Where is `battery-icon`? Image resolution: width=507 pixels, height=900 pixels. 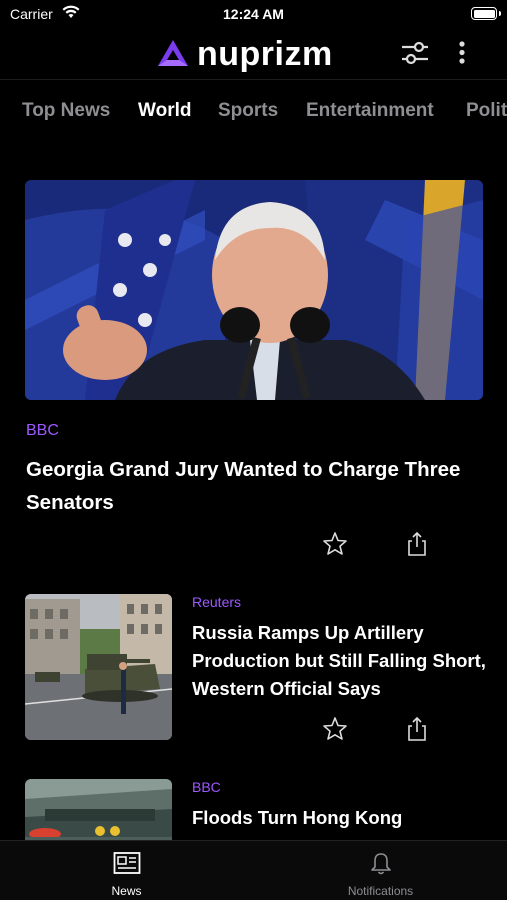 battery-icon is located at coordinates (484, 13).